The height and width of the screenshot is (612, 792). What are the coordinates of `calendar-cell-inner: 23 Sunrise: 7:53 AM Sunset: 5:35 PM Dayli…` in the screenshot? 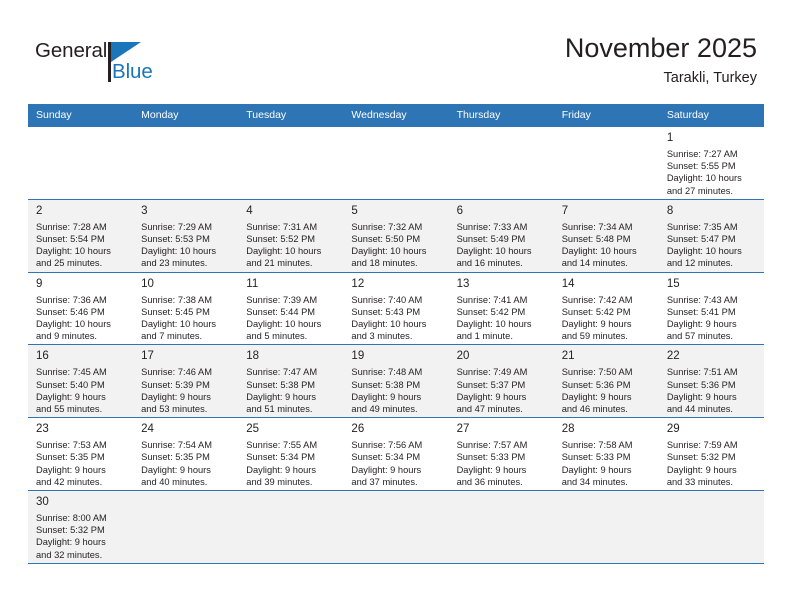 It's located at (81, 454).